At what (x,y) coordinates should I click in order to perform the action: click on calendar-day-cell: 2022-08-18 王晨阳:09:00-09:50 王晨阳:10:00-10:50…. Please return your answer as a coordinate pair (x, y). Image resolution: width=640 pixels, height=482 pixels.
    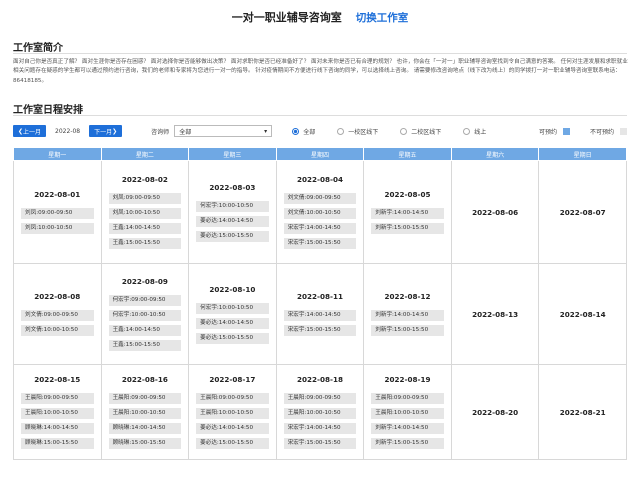
    Looking at the image, I should click on (320, 412).